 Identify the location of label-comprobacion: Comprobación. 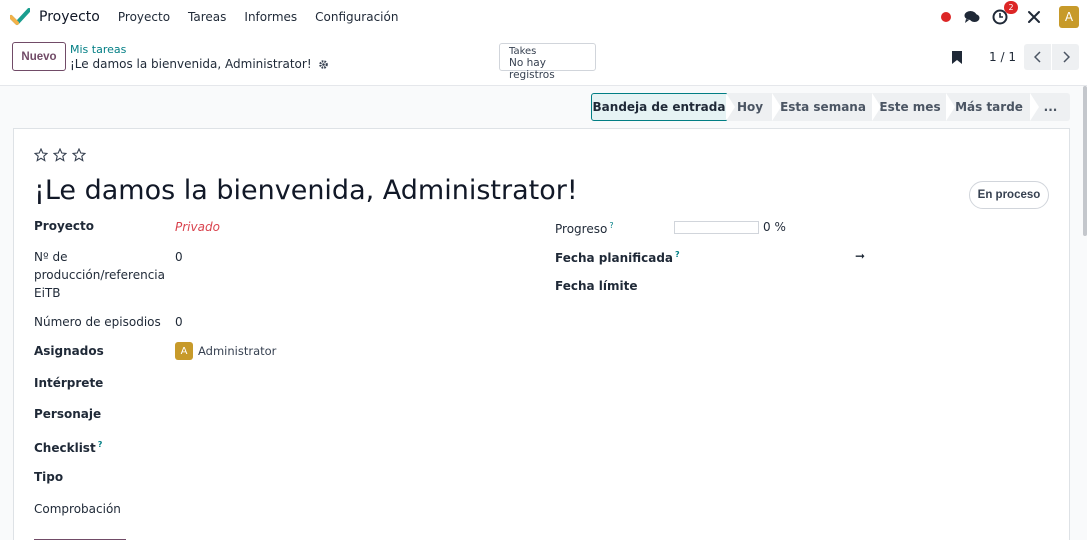
(77, 509).